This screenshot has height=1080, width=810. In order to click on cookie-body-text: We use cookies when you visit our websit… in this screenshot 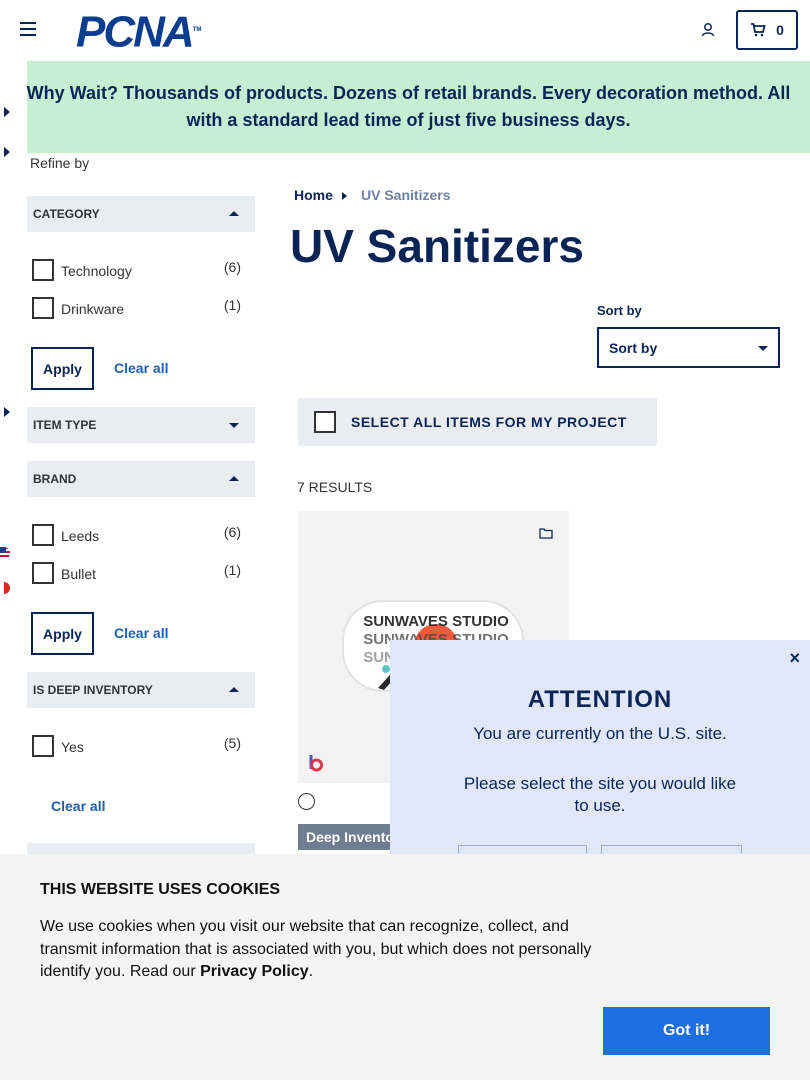, I will do `click(316, 949)`.